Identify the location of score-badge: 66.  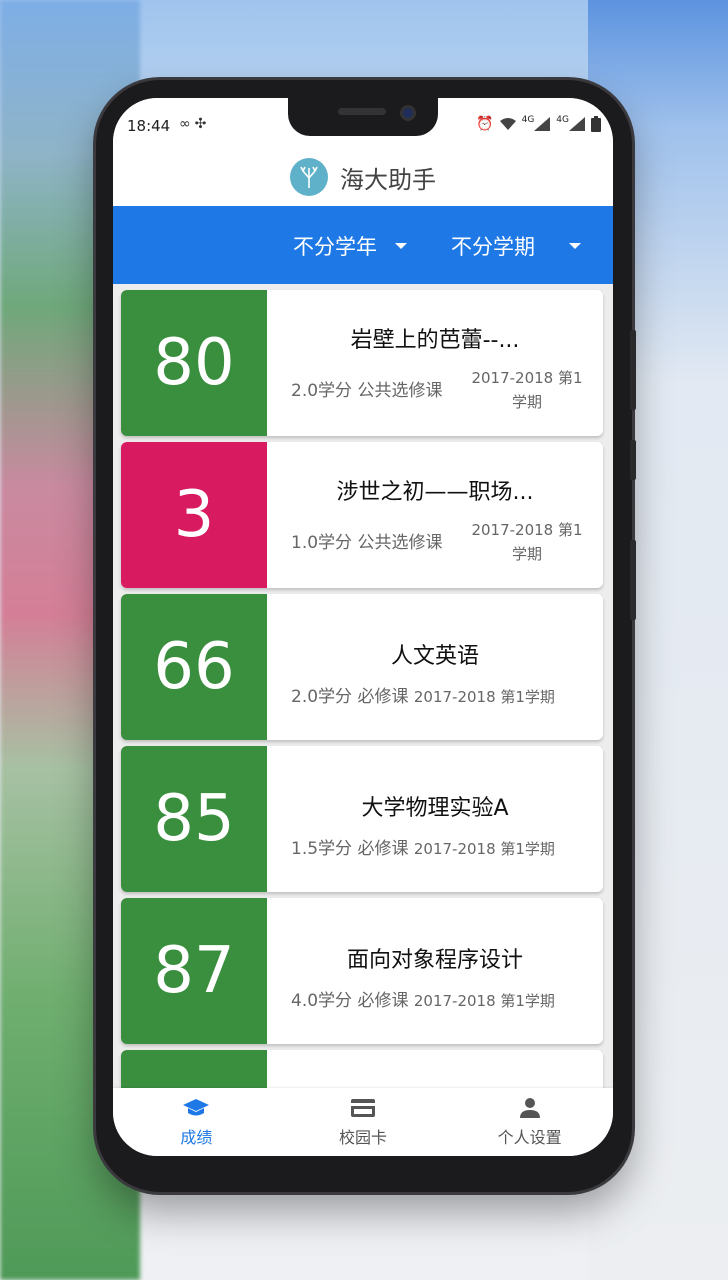
(194, 667).